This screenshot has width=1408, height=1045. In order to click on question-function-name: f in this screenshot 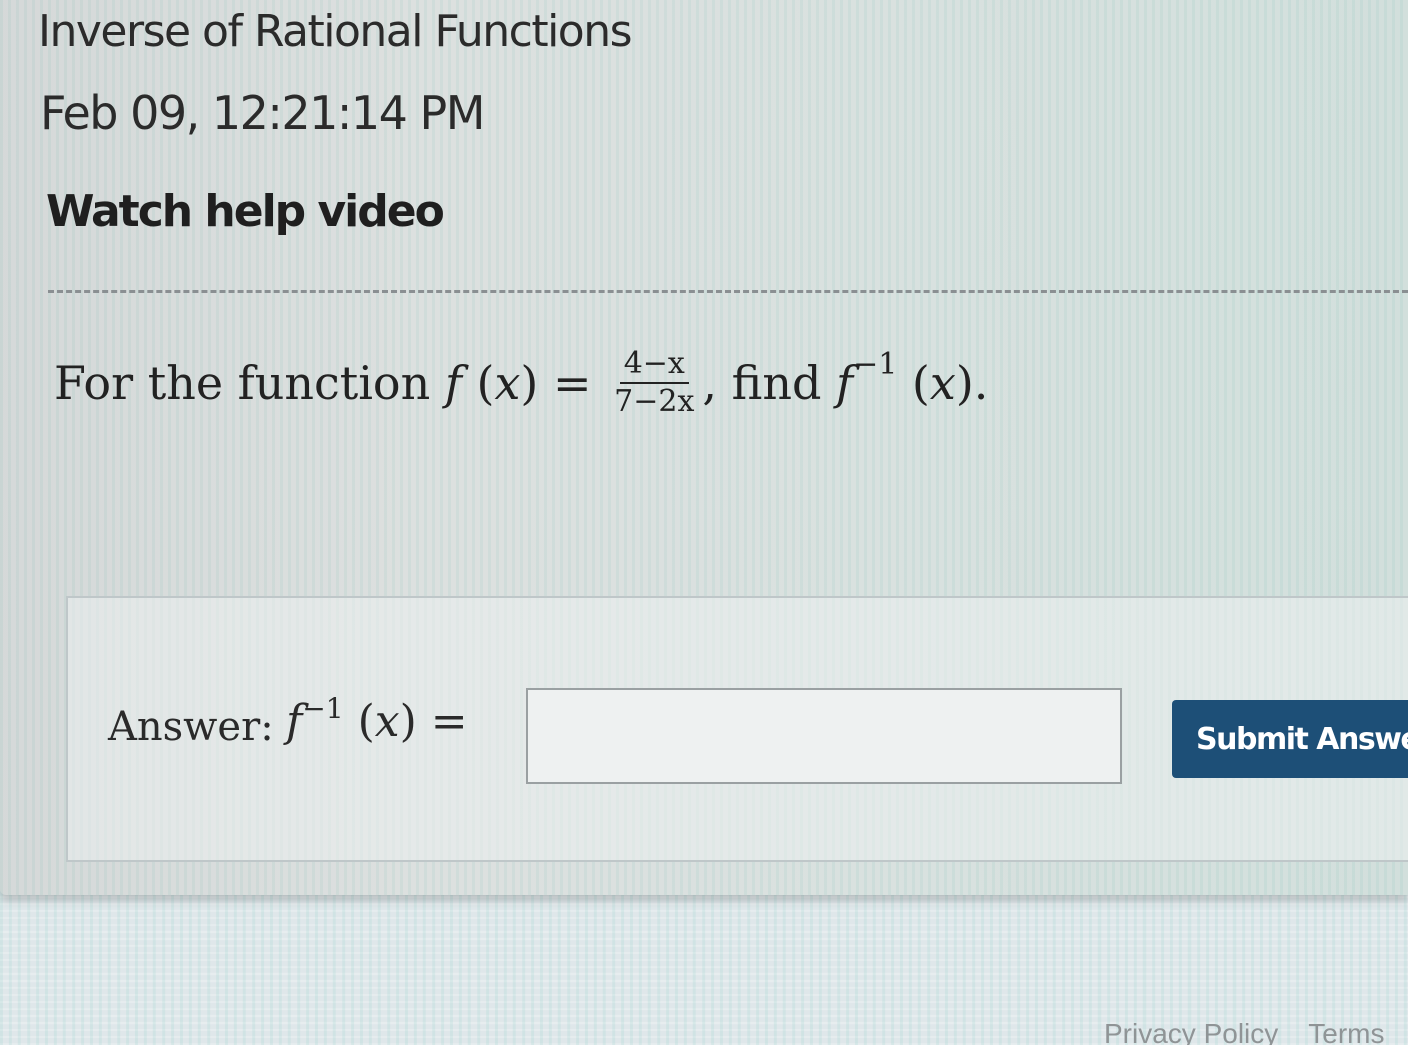, I will do `click(453, 382)`.